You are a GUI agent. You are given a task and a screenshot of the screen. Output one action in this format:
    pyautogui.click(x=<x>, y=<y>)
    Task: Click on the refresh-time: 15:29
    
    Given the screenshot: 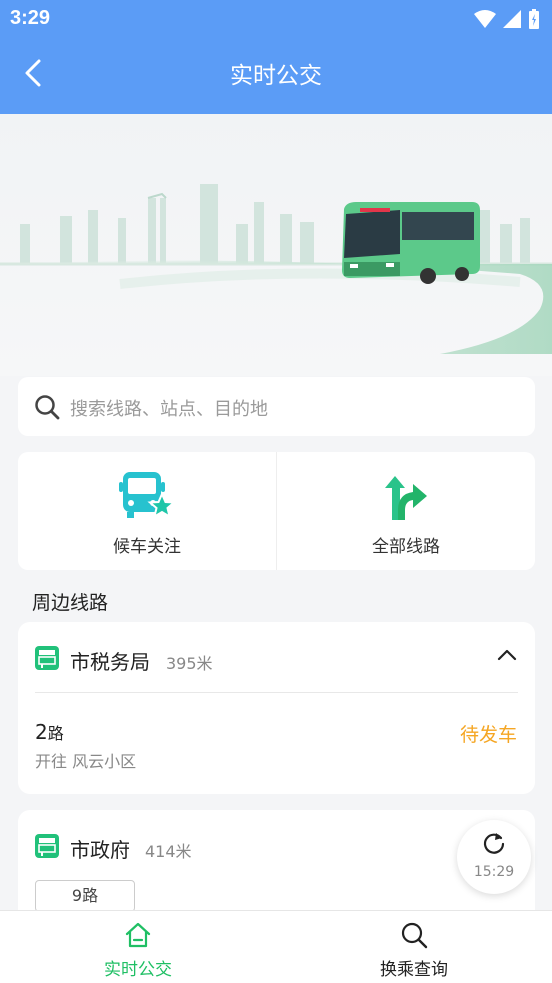 What is the action you would take?
    pyautogui.click(x=494, y=872)
    